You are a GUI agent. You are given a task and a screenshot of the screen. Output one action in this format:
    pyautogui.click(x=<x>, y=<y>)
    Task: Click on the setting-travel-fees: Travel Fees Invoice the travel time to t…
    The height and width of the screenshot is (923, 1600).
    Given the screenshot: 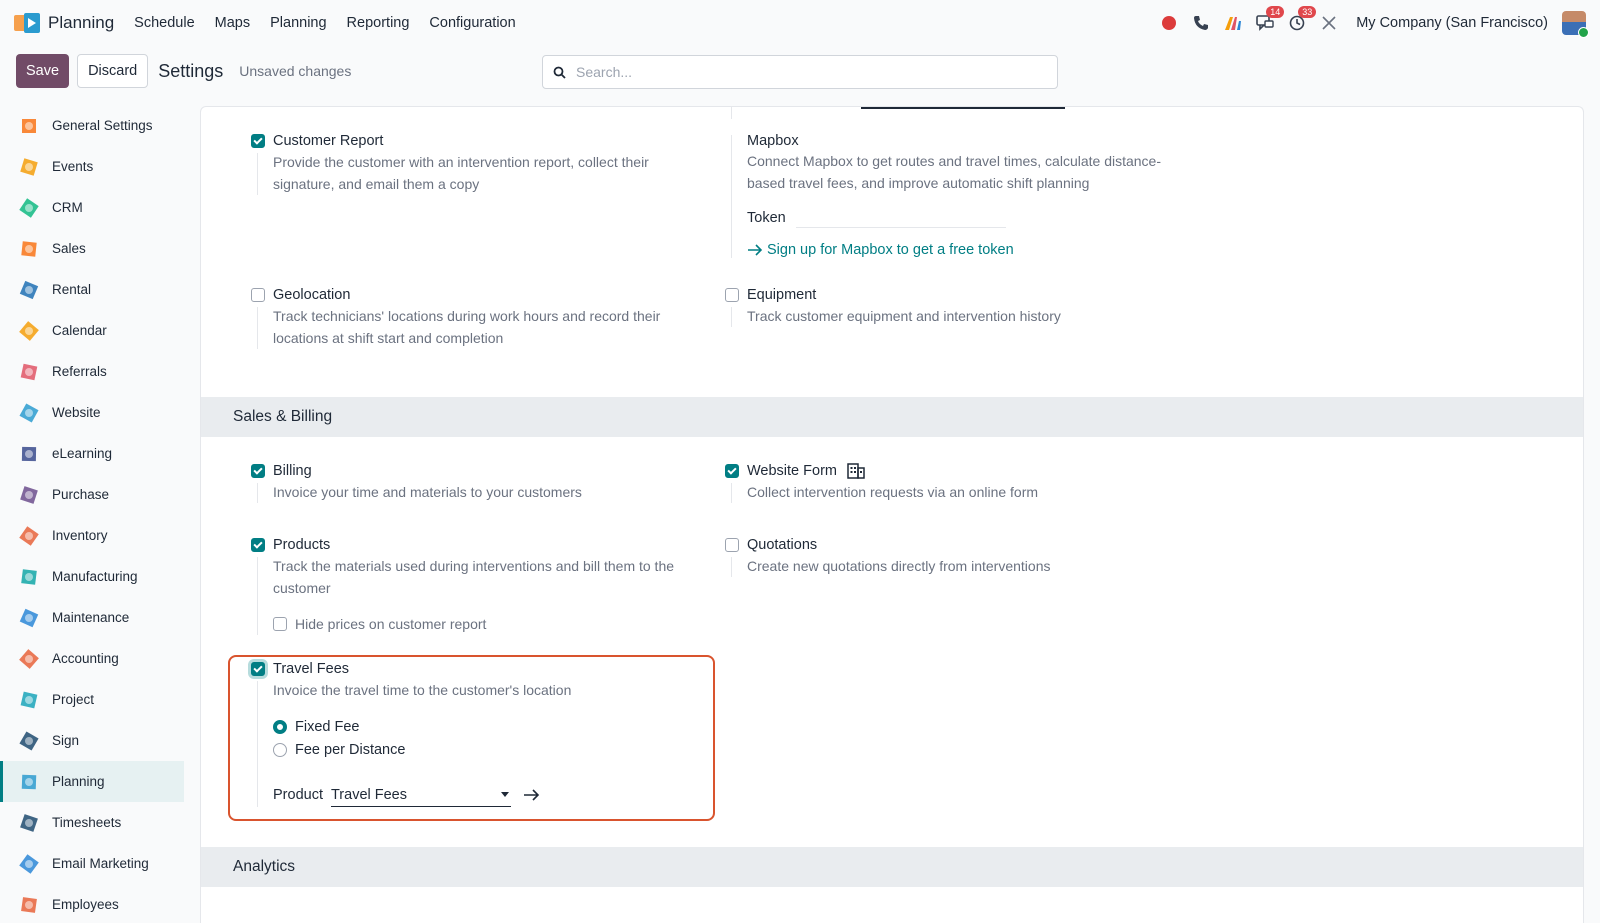 What is the action you would take?
    pyautogui.click(x=471, y=734)
    